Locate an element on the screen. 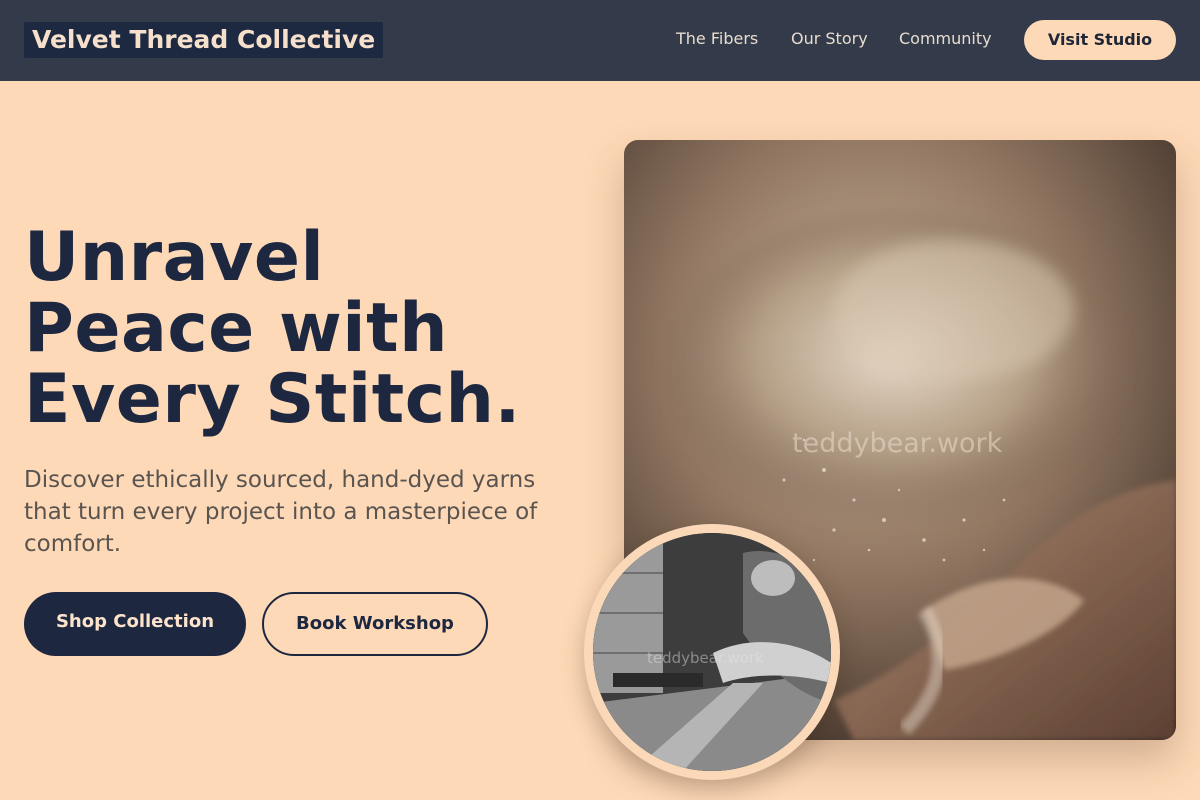  shop-collection-button: Shop Collection is located at coordinates (135, 624).